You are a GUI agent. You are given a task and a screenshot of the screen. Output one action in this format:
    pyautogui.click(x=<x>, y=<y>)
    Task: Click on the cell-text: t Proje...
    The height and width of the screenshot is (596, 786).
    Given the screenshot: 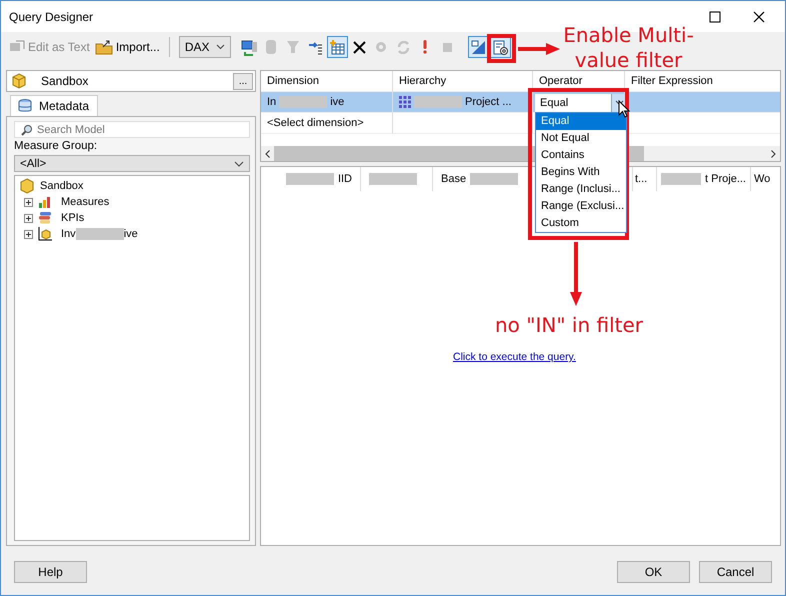 What is the action you would take?
    pyautogui.click(x=725, y=179)
    